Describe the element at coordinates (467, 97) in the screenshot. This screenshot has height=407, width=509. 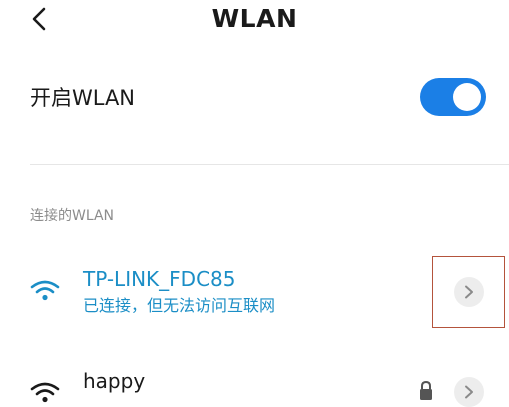
I see `switch-knob` at that location.